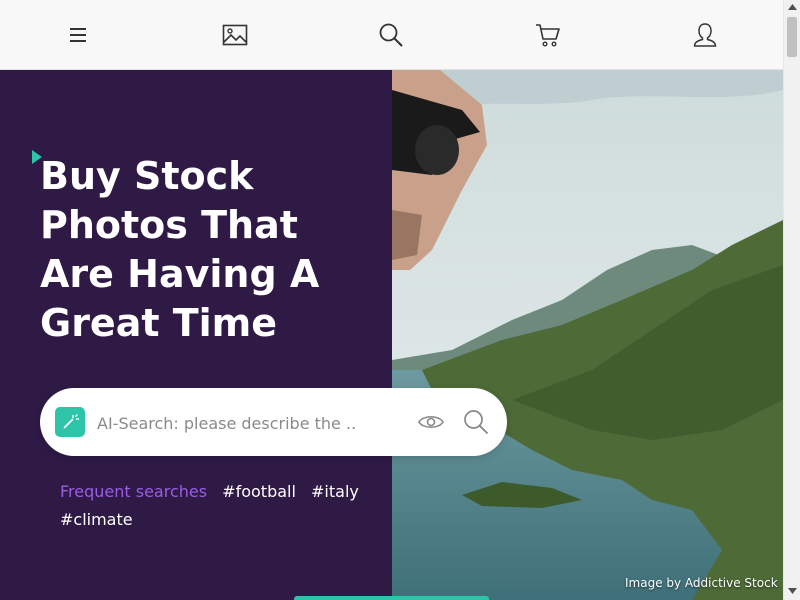  What do you see at coordinates (792, 37) in the screenshot?
I see `scrollbar-thumb` at bounding box center [792, 37].